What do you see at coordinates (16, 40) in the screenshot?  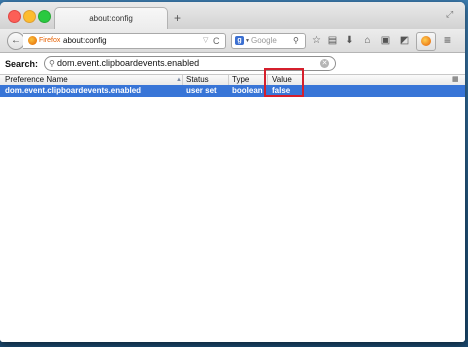 I see `back-arrow-icon: ←` at bounding box center [16, 40].